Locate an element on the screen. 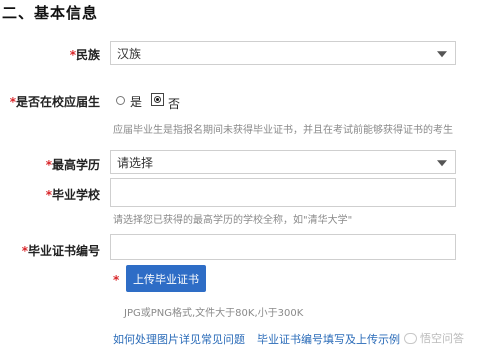 The image size is (500, 350). faq-link: 如何处理图片详见常见问题 is located at coordinates (179, 339).